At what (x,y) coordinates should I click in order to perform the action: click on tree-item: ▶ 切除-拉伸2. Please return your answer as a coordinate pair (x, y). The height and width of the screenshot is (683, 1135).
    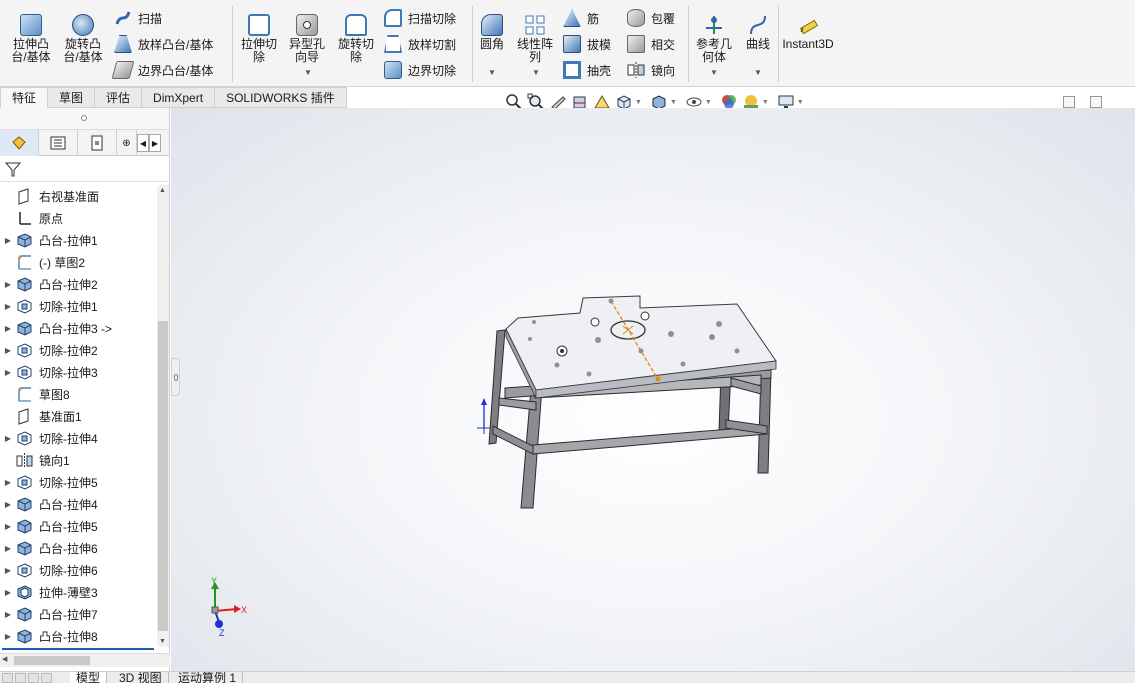
    Looking at the image, I should click on (78, 350).